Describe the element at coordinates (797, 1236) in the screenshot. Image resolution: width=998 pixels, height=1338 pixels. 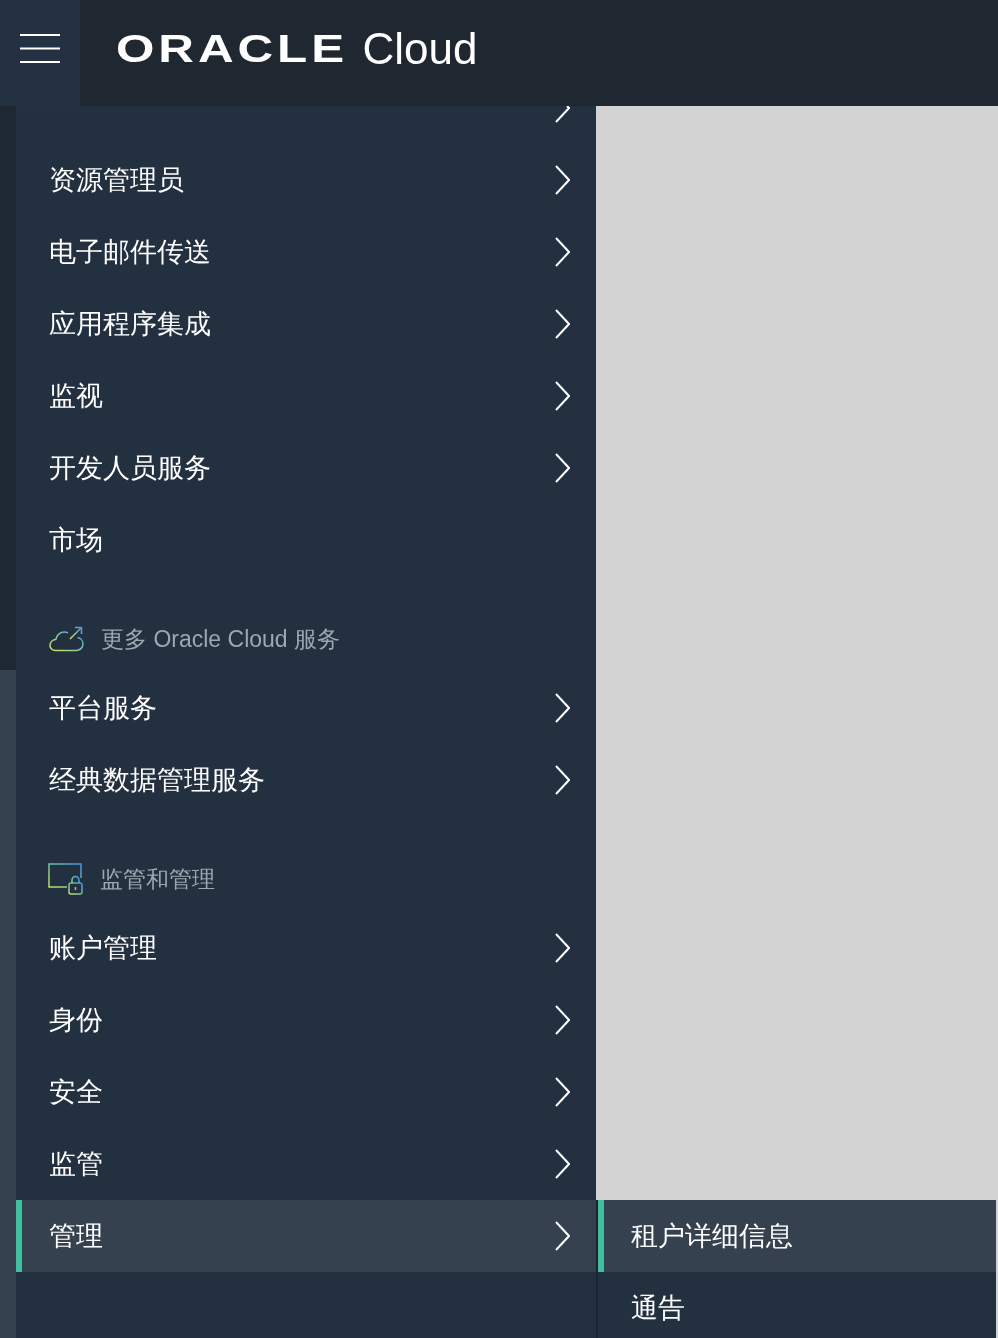
I see `submenu-item: 租户详细信息` at that location.